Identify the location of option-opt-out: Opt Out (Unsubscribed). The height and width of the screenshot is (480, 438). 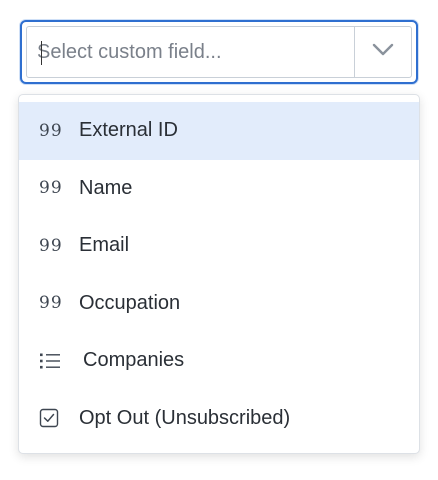
(219, 419).